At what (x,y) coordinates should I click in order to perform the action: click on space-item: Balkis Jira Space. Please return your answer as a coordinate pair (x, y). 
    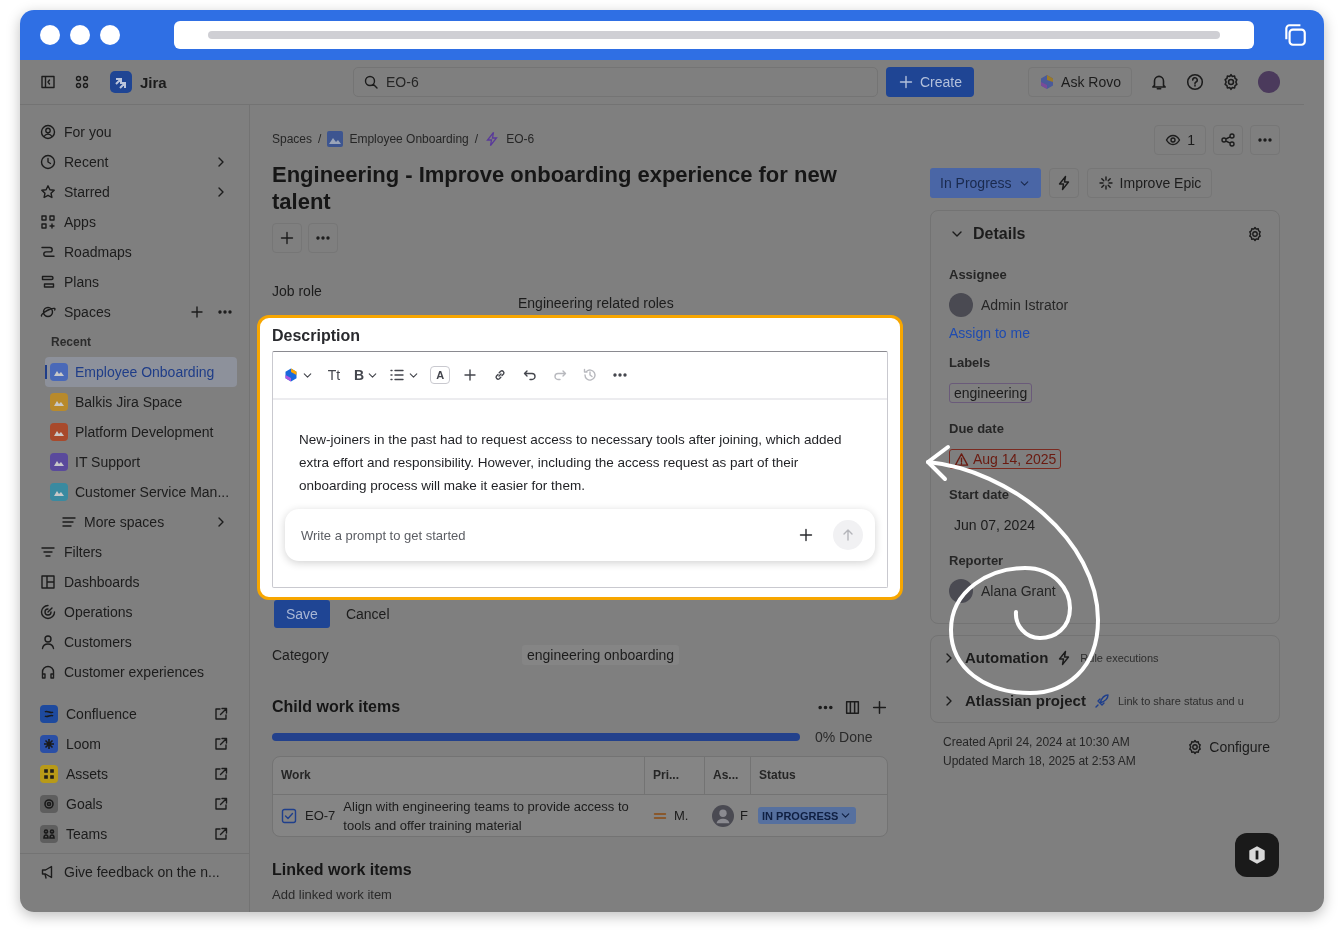
    Looking at the image, I should click on (141, 402).